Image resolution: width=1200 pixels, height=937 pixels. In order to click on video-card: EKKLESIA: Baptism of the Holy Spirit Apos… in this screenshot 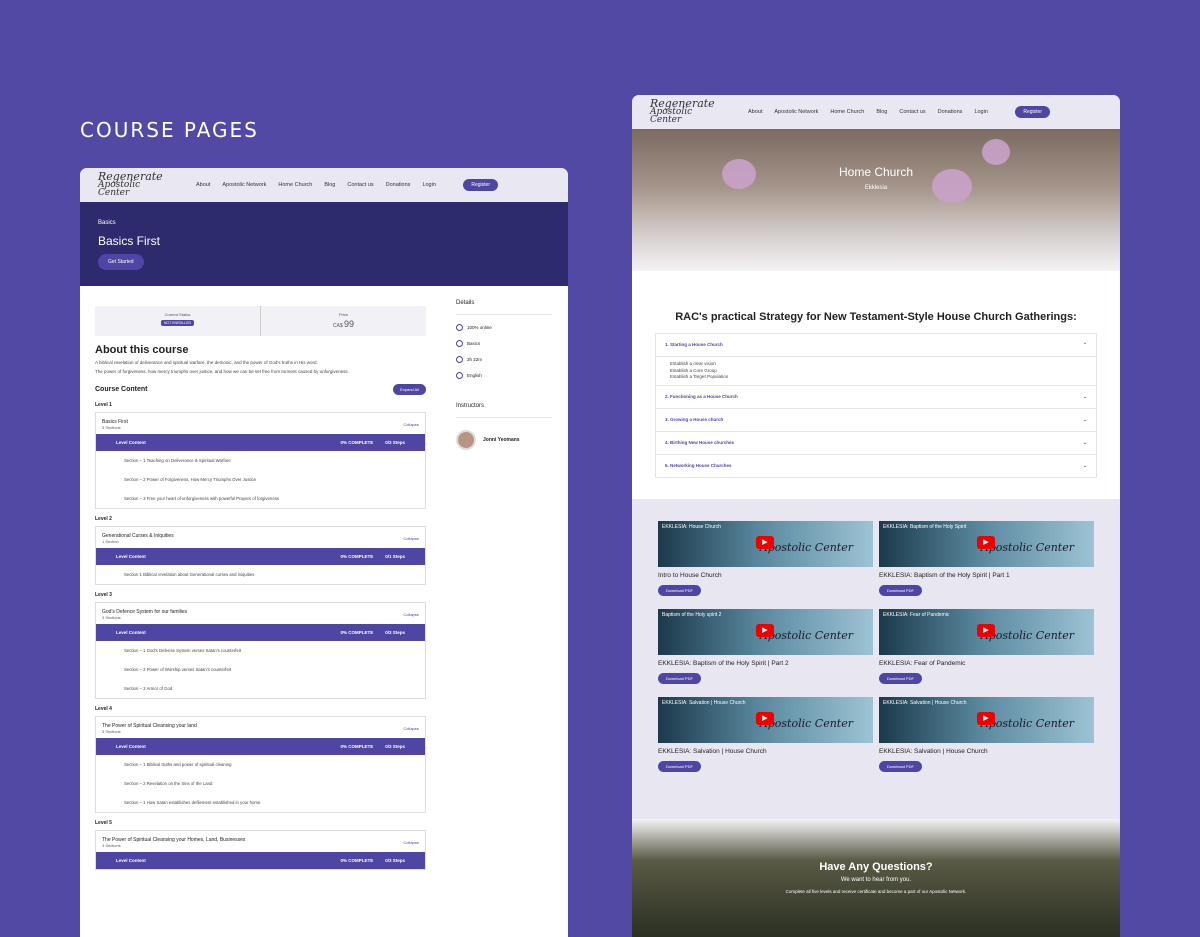, I will do `click(986, 559)`.